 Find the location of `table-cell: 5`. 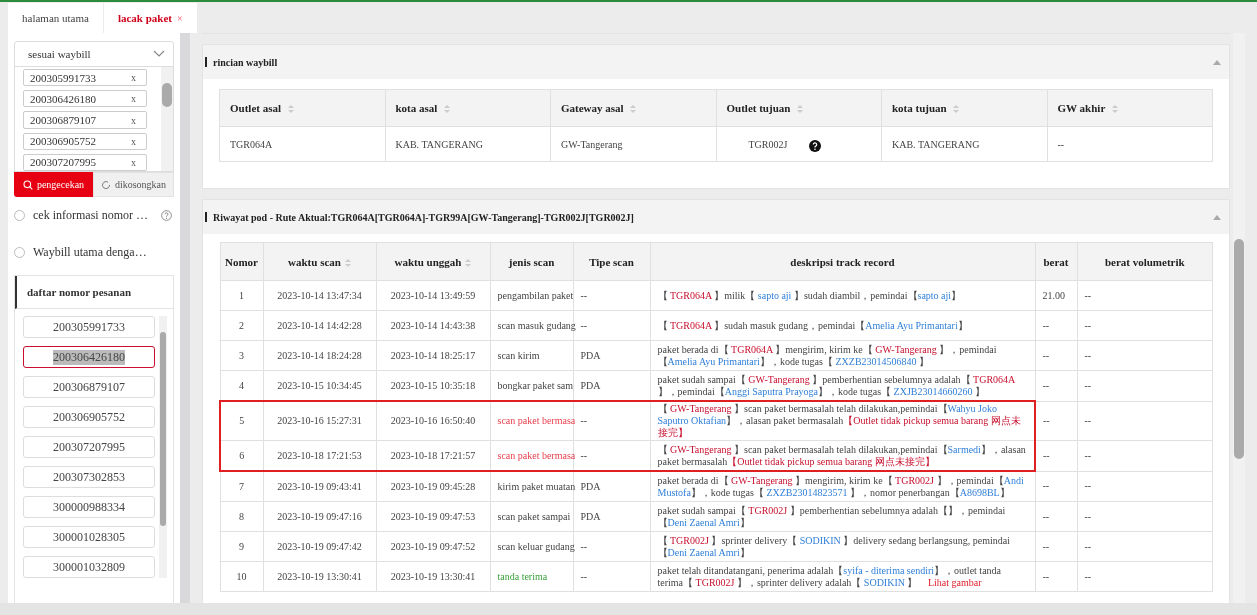

table-cell: 5 is located at coordinates (242, 420).